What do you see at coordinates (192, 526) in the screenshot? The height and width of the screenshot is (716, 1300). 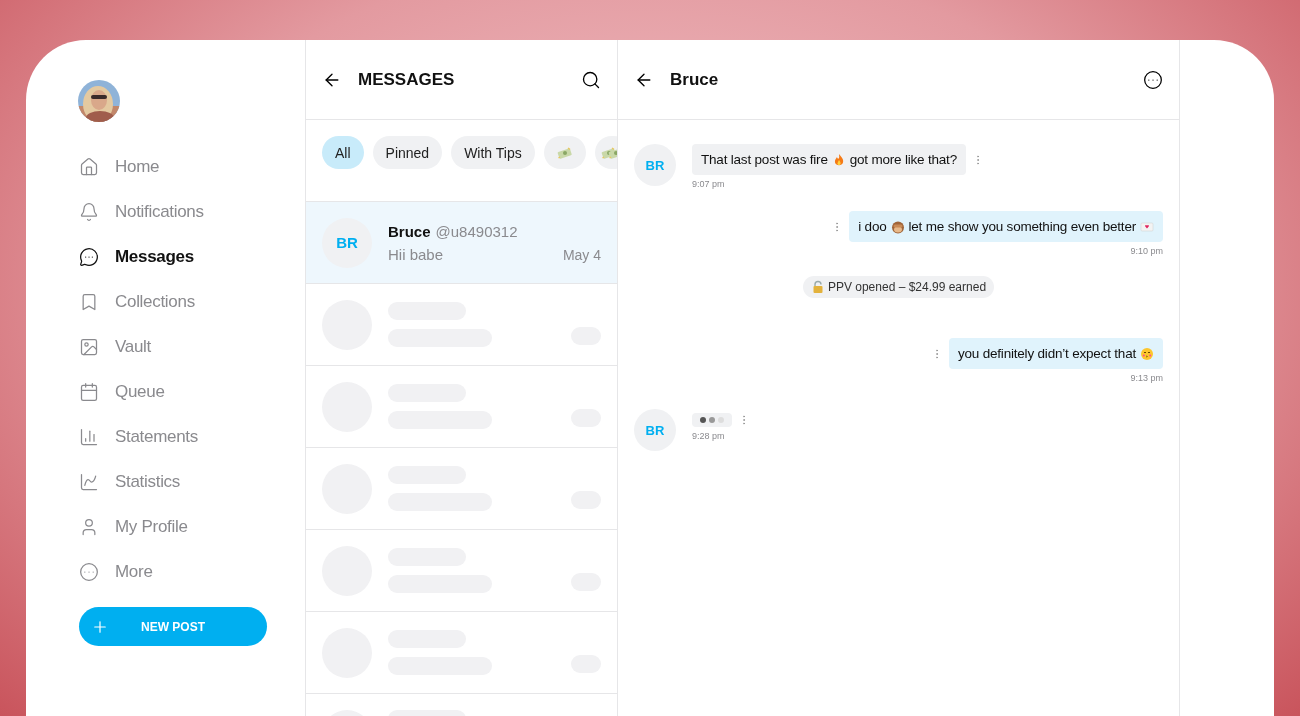 I see `nav-item: My Profile` at bounding box center [192, 526].